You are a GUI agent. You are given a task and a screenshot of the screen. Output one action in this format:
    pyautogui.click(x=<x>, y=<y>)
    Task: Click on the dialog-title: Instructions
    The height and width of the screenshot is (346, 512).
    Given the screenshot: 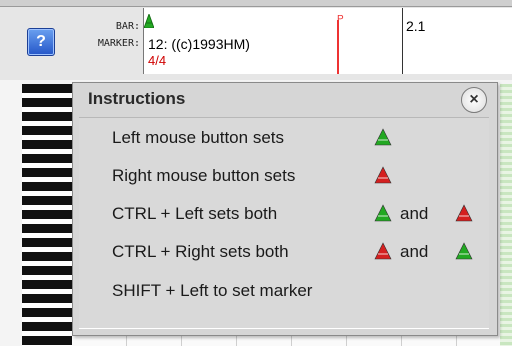 What is the action you would take?
    pyautogui.click(x=137, y=98)
    